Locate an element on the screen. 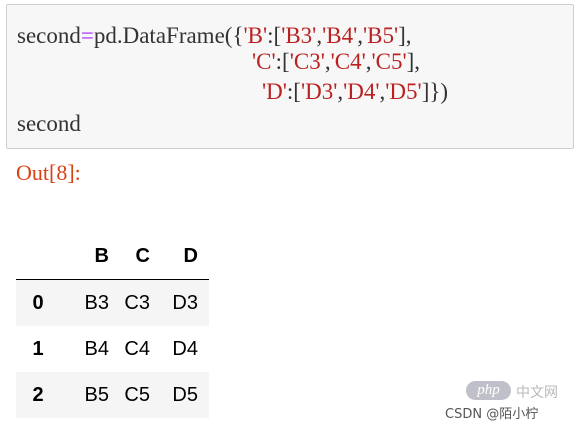 Image resolution: width=574 pixels, height=427 pixels. table-cell: C4 is located at coordinates (137, 348).